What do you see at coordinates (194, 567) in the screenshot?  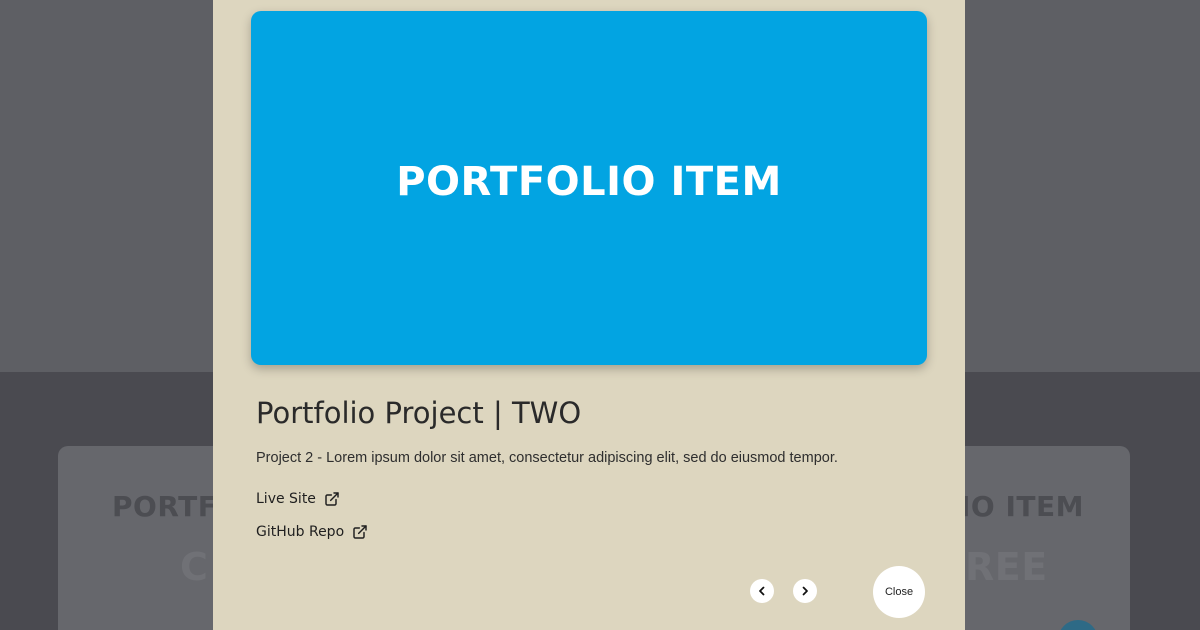 I see `background-card-subtitle-left: C` at bounding box center [194, 567].